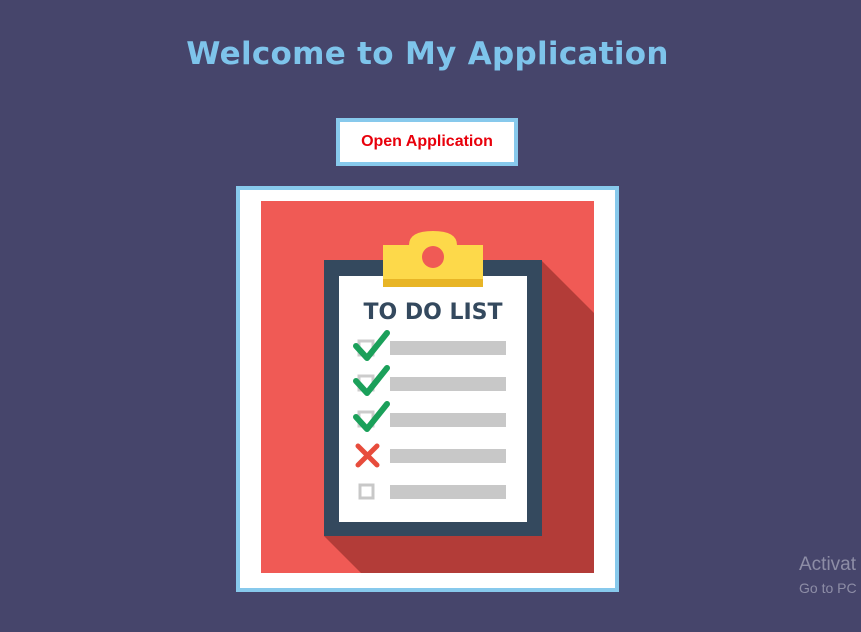 This screenshot has width=861, height=632. Describe the element at coordinates (427, 54) in the screenshot. I see `page-title: Welcome to My Application` at that location.